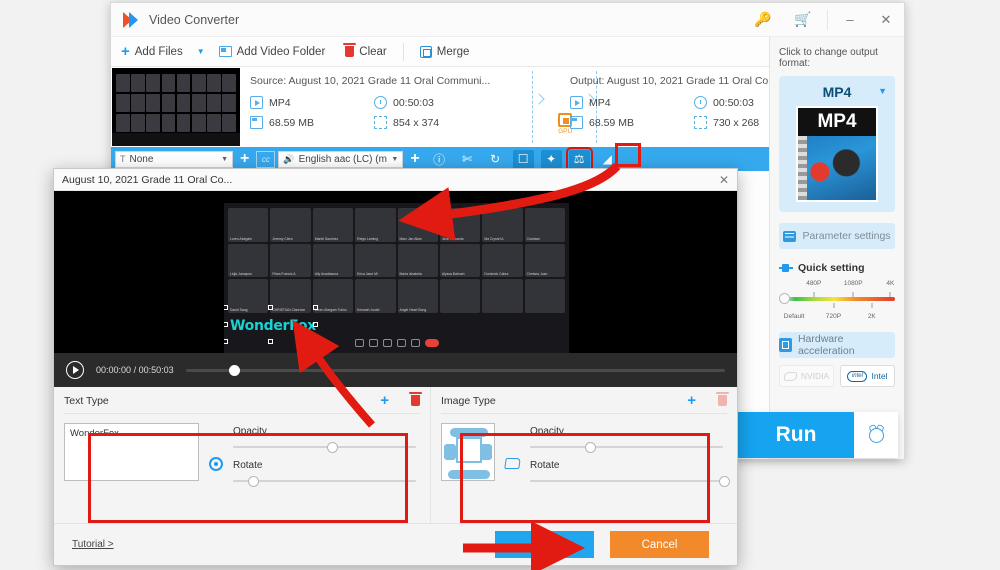 Image resolution: width=1000 pixels, height=570 pixels. I want to click on current-time: 00:00:00, so click(114, 370).